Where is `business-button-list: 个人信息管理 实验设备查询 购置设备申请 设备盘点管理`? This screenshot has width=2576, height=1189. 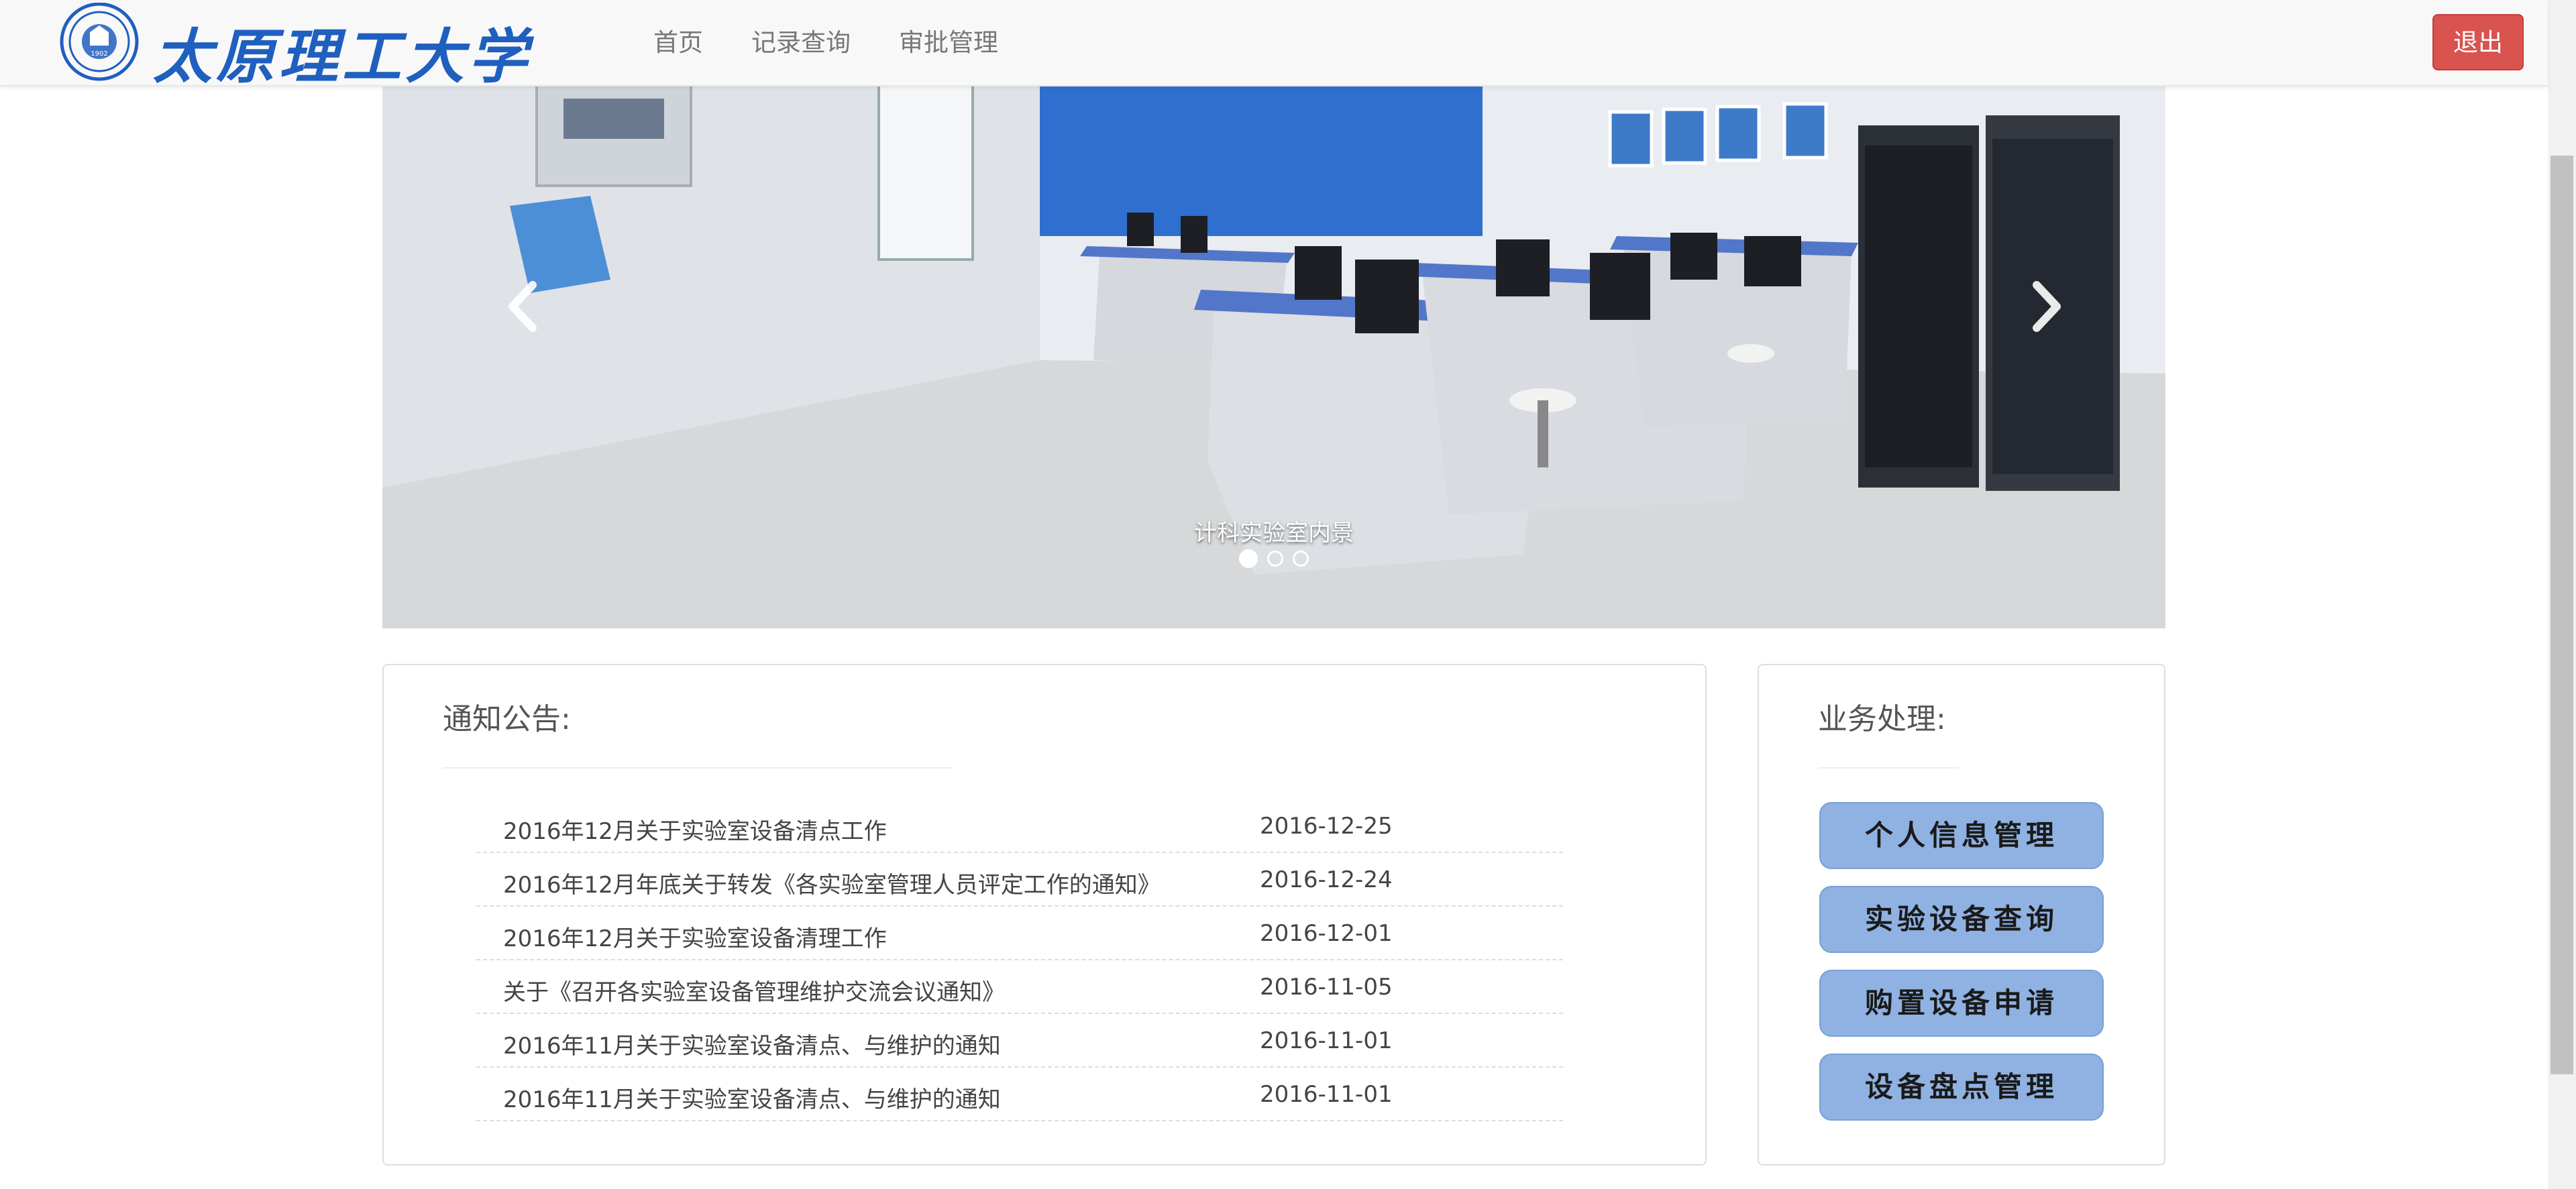 business-button-list: 个人信息管理 实验设备查询 购置设备申请 设备盘点管理 is located at coordinates (1961, 969).